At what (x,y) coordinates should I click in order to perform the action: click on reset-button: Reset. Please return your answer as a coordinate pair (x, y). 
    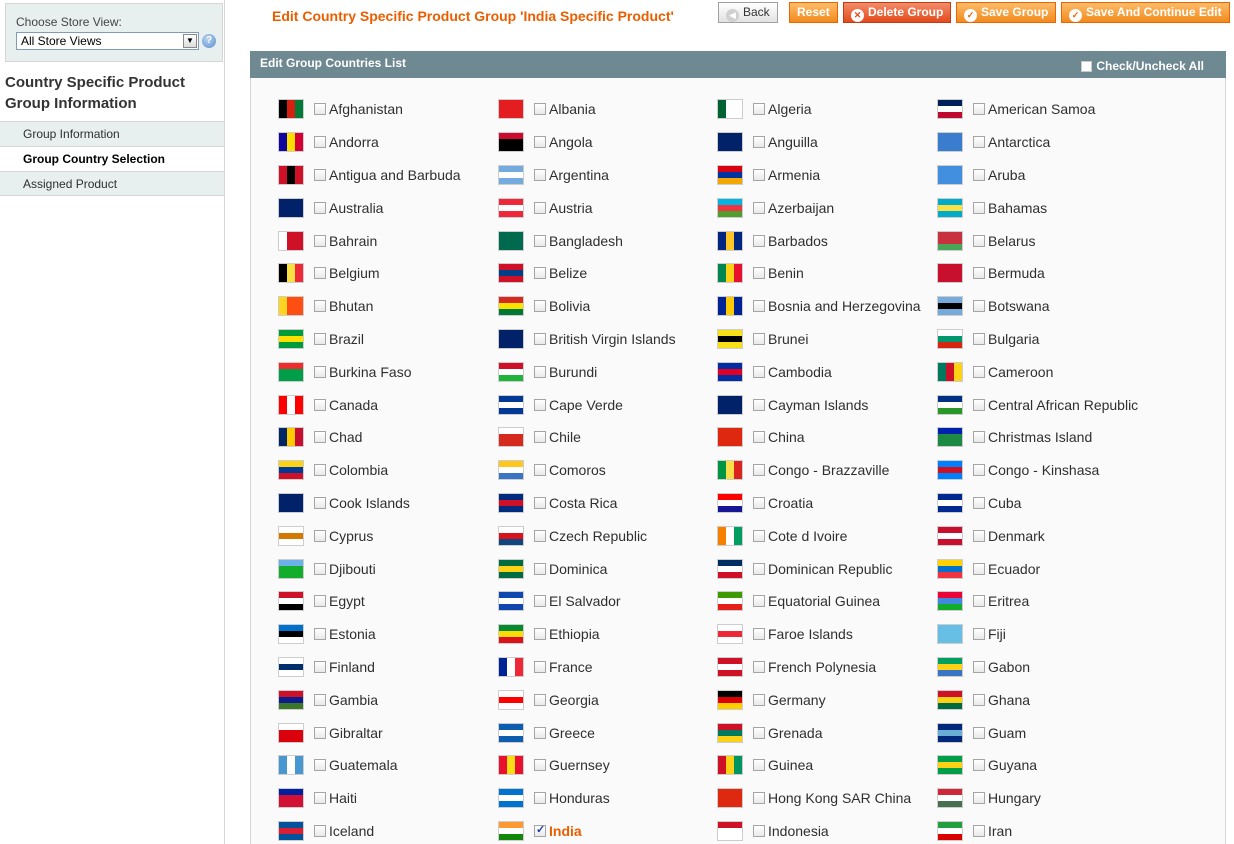
    Looking at the image, I should click on (813, 12).